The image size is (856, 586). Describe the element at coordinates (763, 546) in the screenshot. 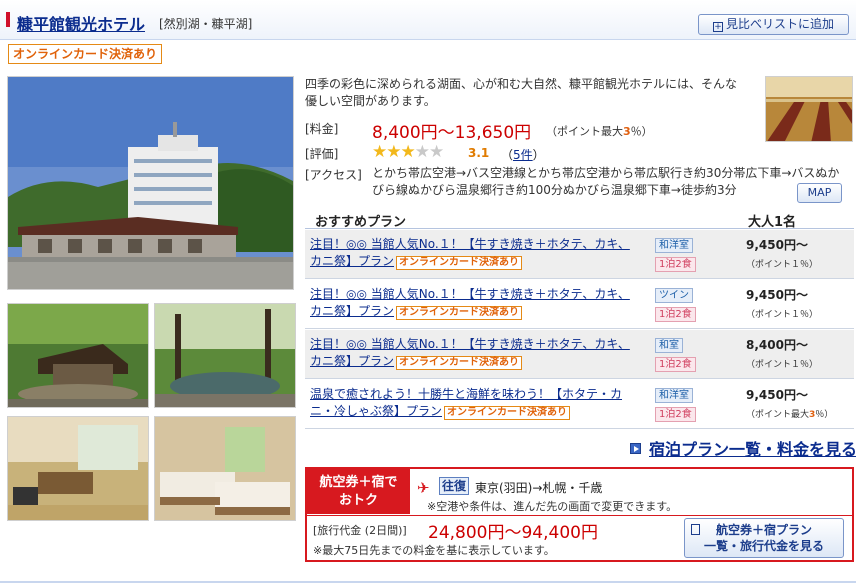

I see `air-button-line2: 一覧・旅行代金を見る` at that location.